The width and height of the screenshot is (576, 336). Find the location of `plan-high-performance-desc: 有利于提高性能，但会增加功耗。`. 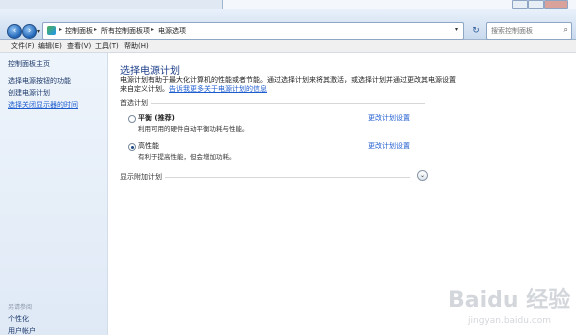

plan-high-performance-desc: 有利于提高性能，但会增加功耗。 is located at coordinates (187, 157).